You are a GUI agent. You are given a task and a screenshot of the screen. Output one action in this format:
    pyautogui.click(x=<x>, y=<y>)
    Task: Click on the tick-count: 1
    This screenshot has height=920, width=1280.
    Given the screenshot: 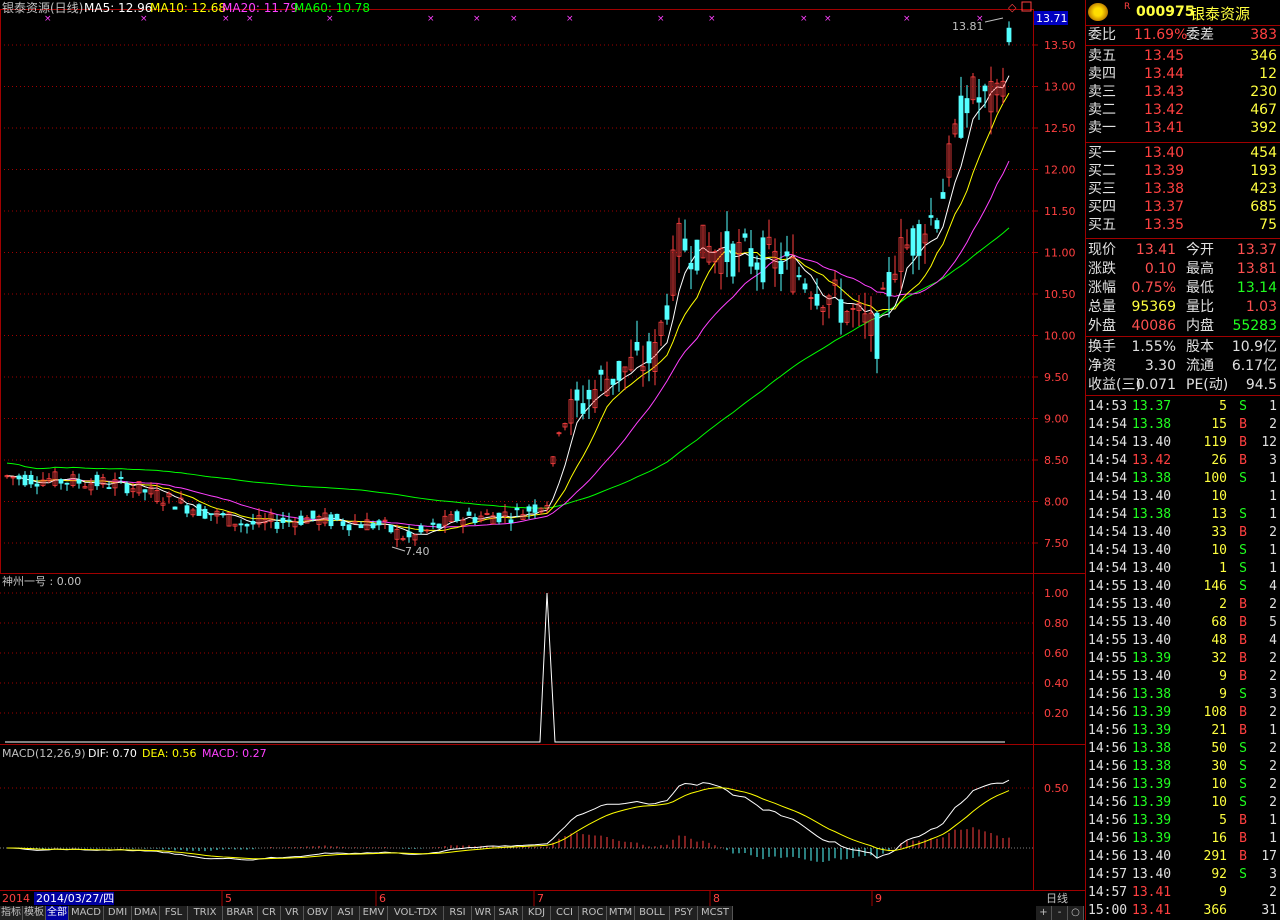 What is the action you would take?
    pyautogui.click(x=1273, y=478)
    